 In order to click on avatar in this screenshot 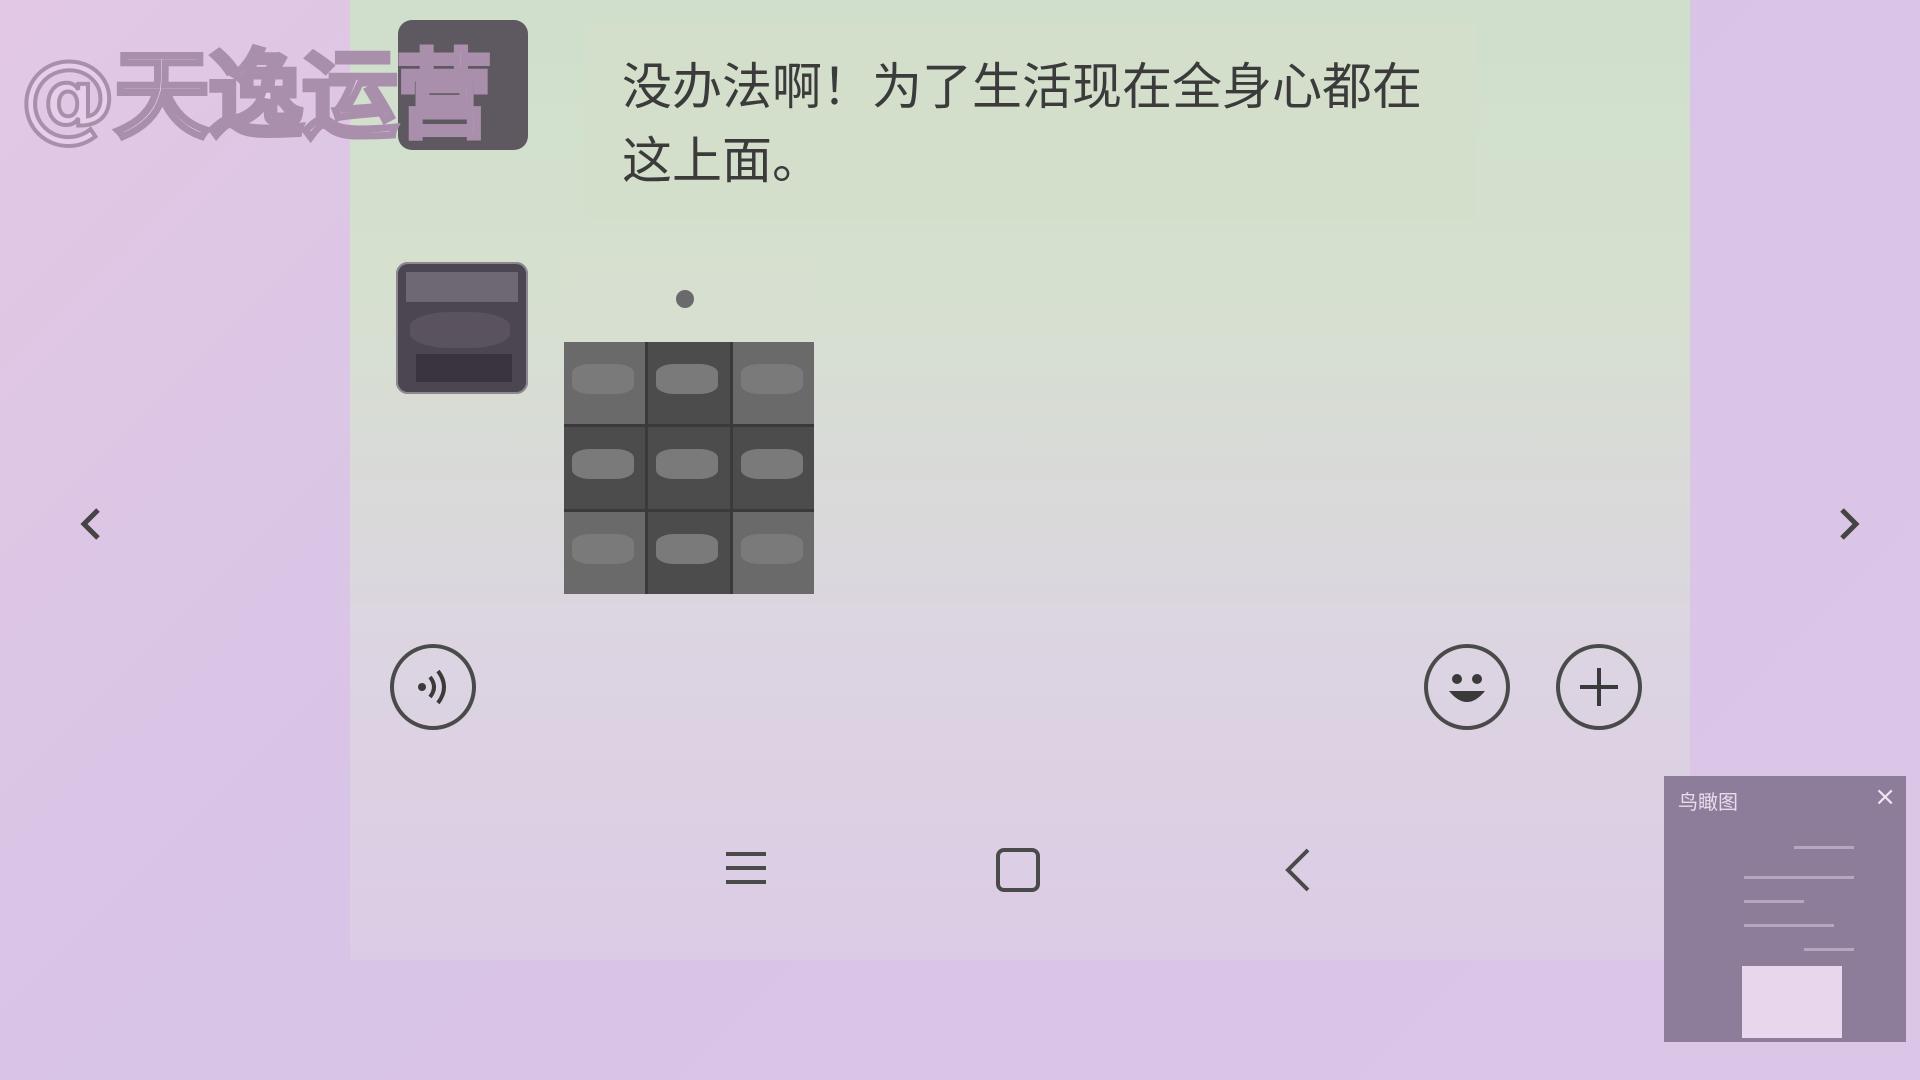, I will do `click(462, 328)`.